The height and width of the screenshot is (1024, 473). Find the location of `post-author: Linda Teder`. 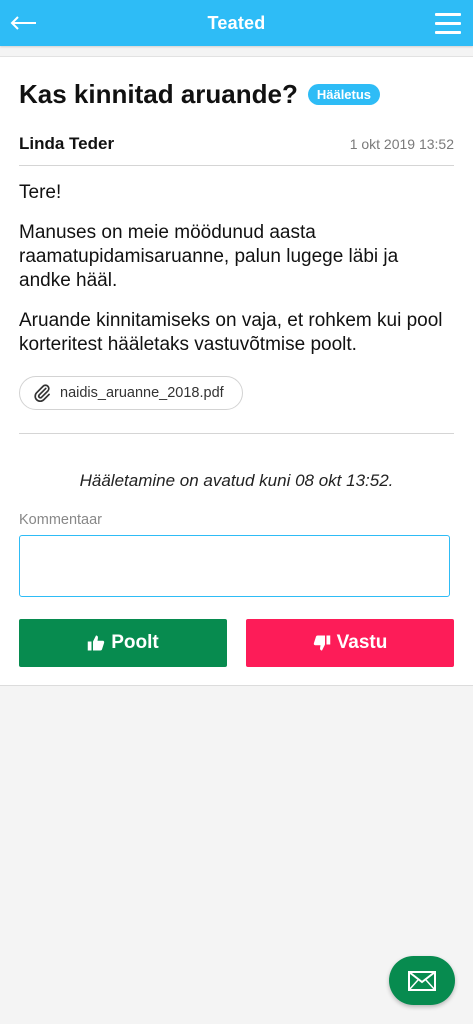

post-author: Linda Teder is located at coordinates (67, 143).